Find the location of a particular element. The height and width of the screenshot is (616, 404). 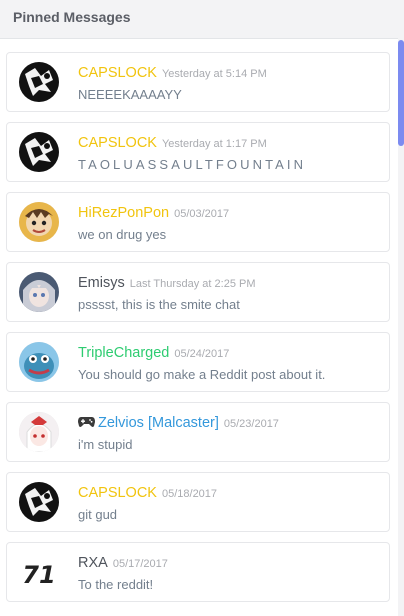

timestamp: 05/23/2017 is located at coordinates (251, 424).